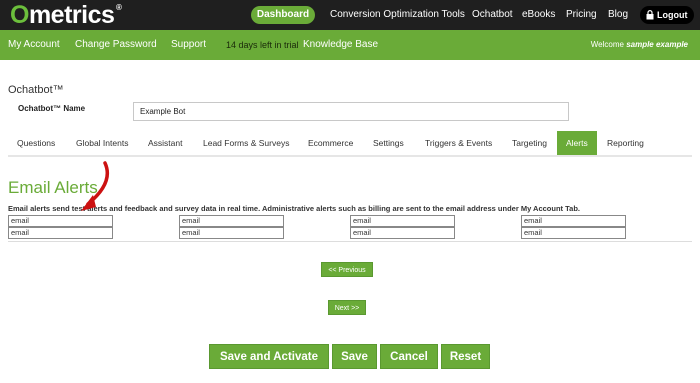  Describe the element at coordinates (119, 7) in the screenshot. I see `logo-trademark: ®` at that location.